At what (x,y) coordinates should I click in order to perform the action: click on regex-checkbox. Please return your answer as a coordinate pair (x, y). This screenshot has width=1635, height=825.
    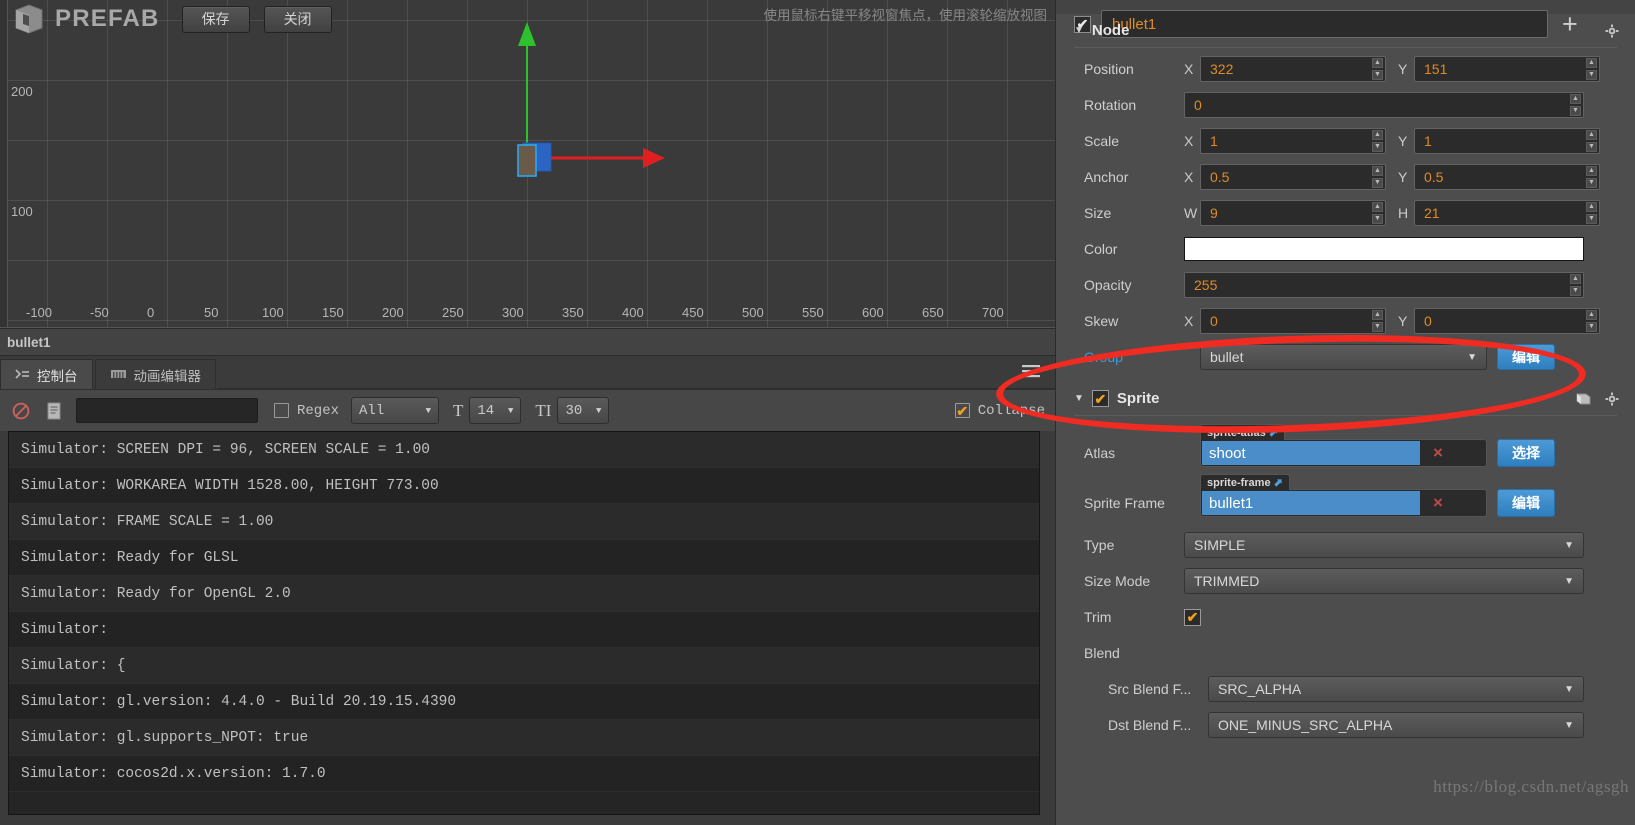
    Looking at the image, I should click on (281, 410).